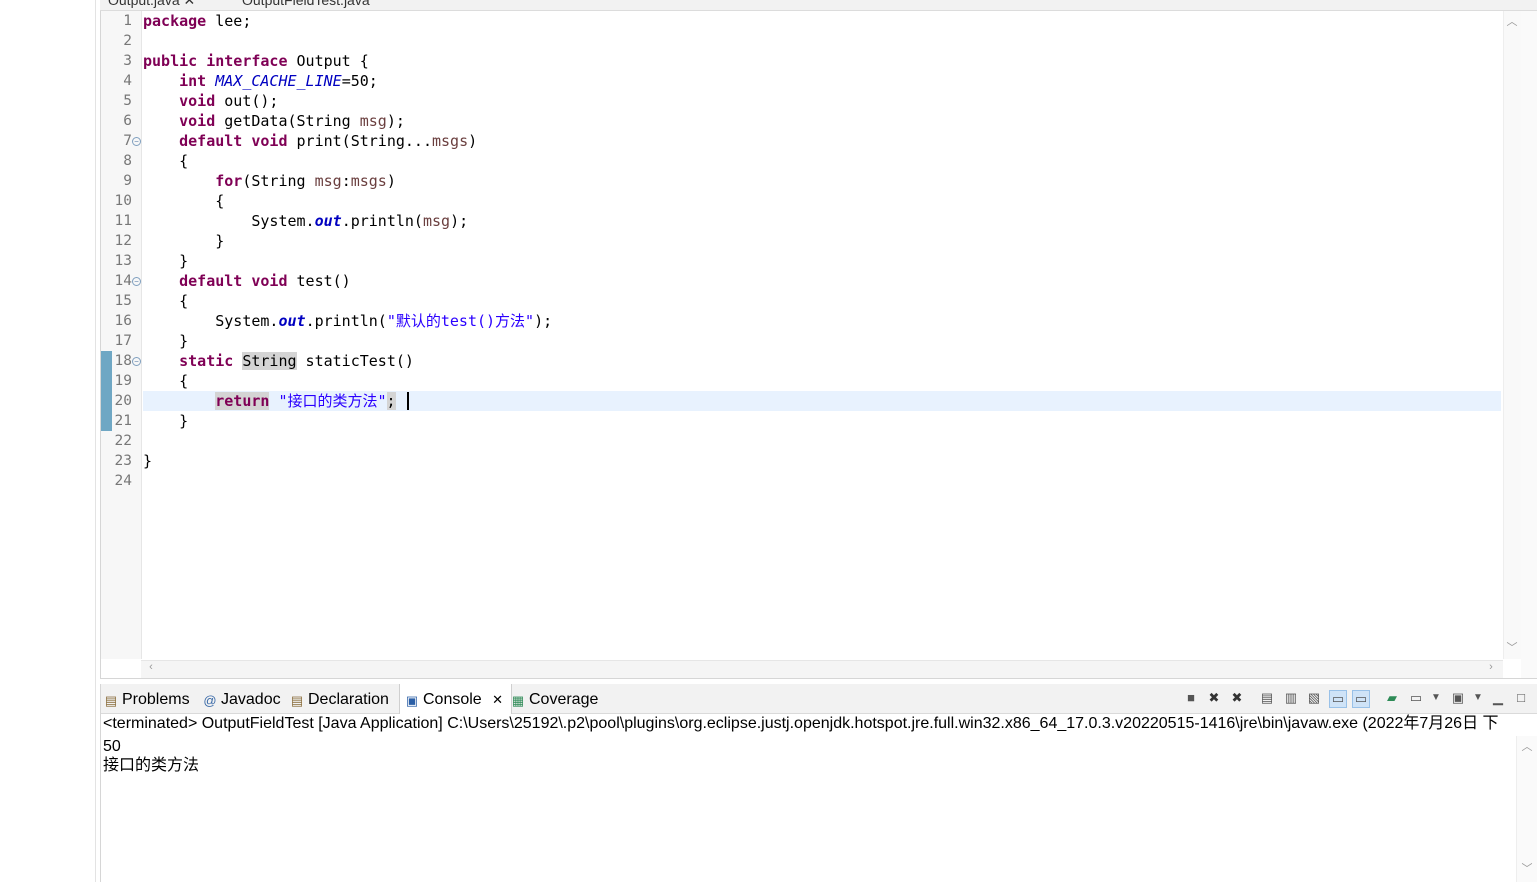 The image size is (1537, 882). What do you see at coordinates (123, 381) in the screenshot?
I see `line-number: 19` at bounding box center [123, 381].